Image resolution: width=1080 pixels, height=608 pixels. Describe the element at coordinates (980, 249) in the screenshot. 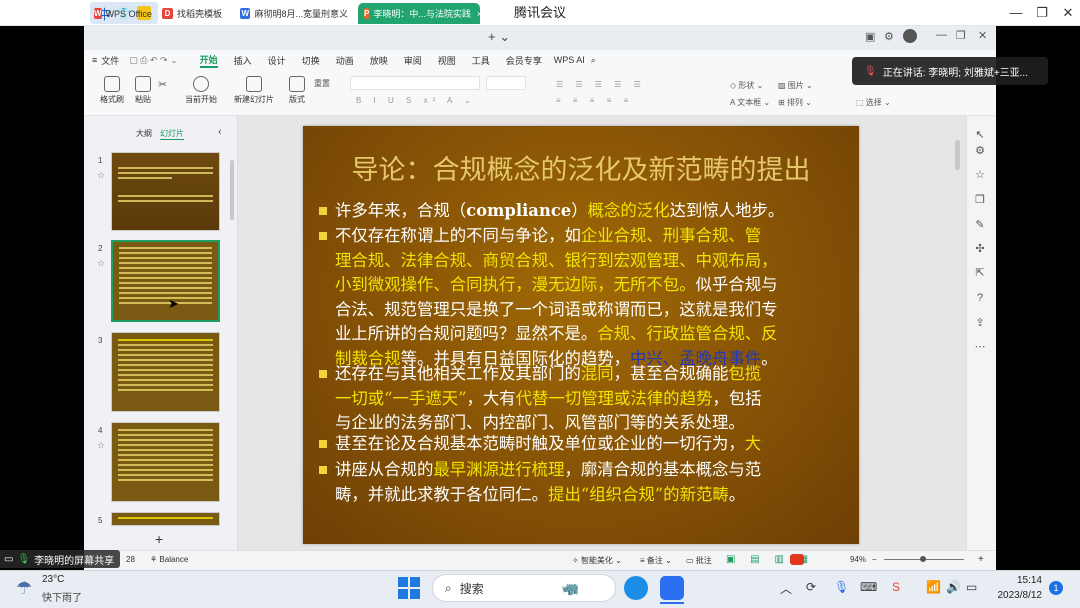

I see `animation-icon: ✣` at that location.